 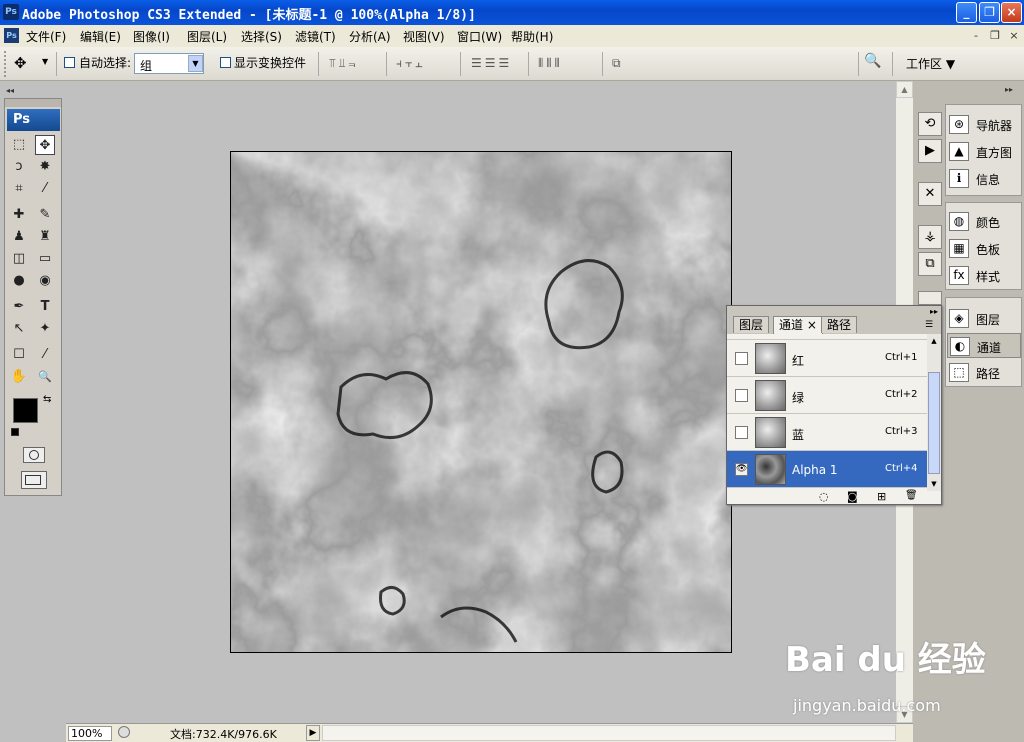 What do you see at coordinates (424, 36) in the screenshot?
I see `menu-view: 视图(V)` at bounding box center [424, 36].